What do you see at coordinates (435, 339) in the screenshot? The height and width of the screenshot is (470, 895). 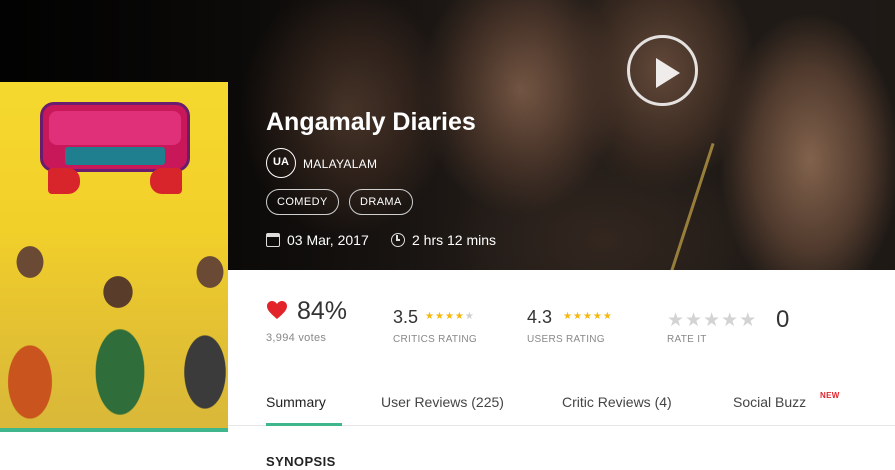 I see `critics-rating-label: CRITICS RATING` at bounding box center [435, 339].